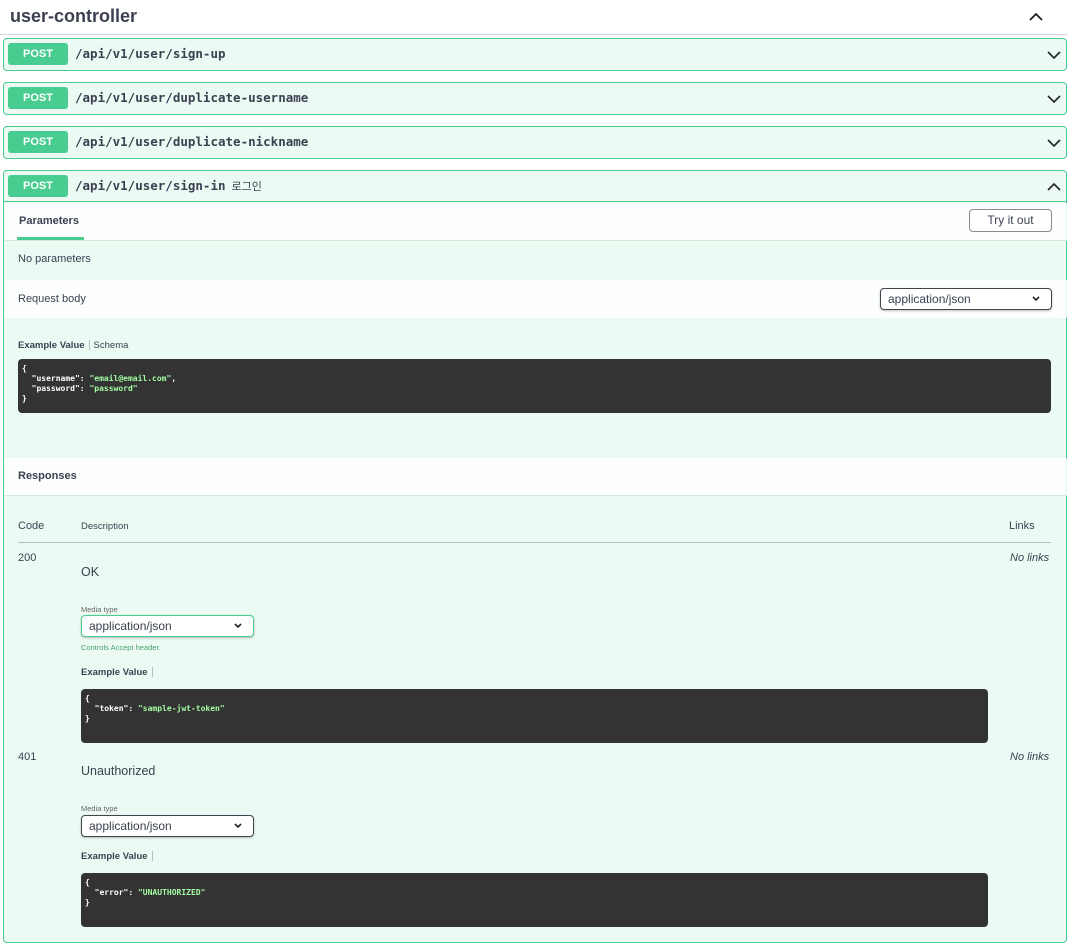 Image resolution: width=1078 pixels, height=948 pixels. What do you see at coordinates (534, 900) in the screenshot?
I see `response-example-code: { "error": "UNAUTHORIZED" }` at bounding box center [534, 900].